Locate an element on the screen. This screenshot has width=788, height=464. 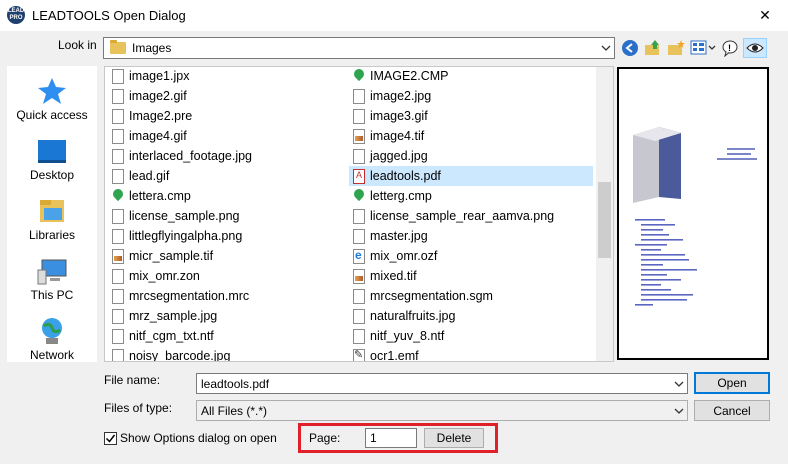
file-item: nitf_yuv_8.ntf is located at coordinates (471, 336).